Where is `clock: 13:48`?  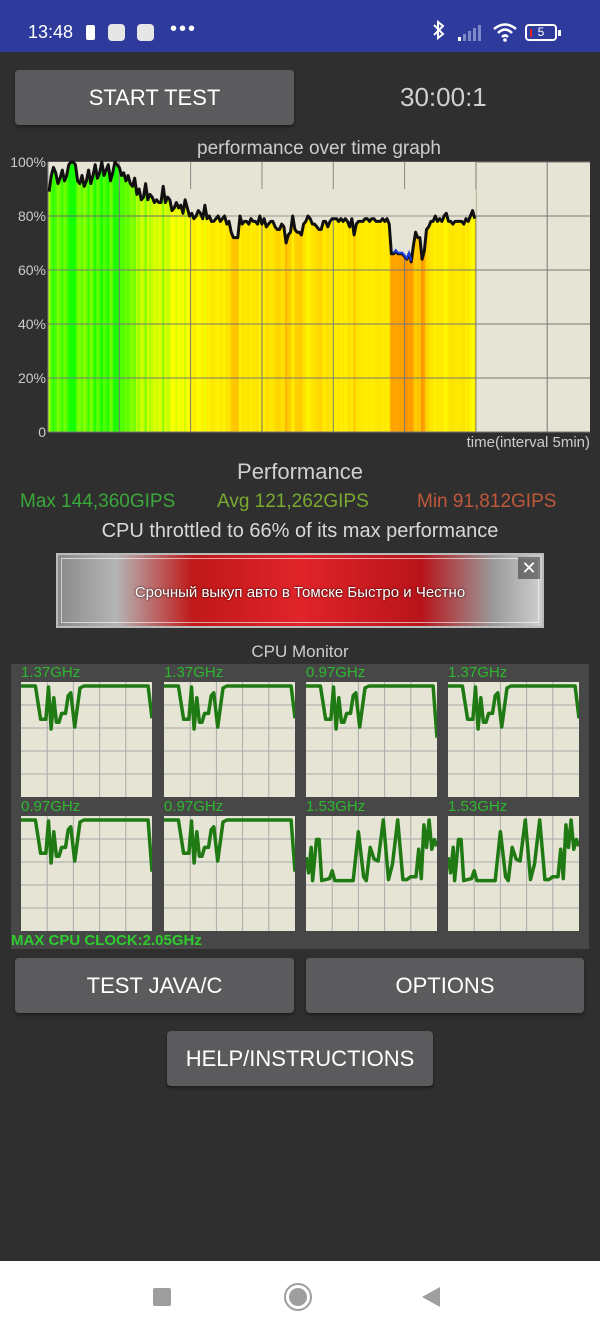
clock: 13:48 is located at coordinates (51, 32).